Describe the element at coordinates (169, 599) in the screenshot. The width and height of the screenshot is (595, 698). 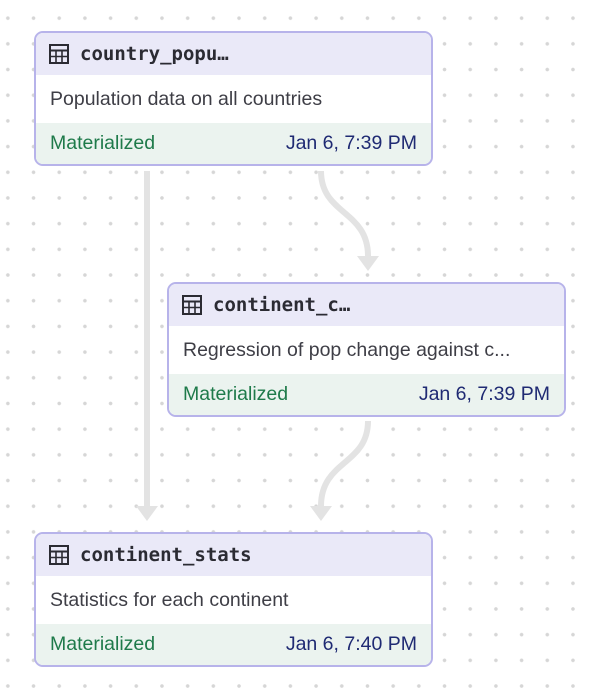
I see `node-description: Statistics for each continent` at that location.